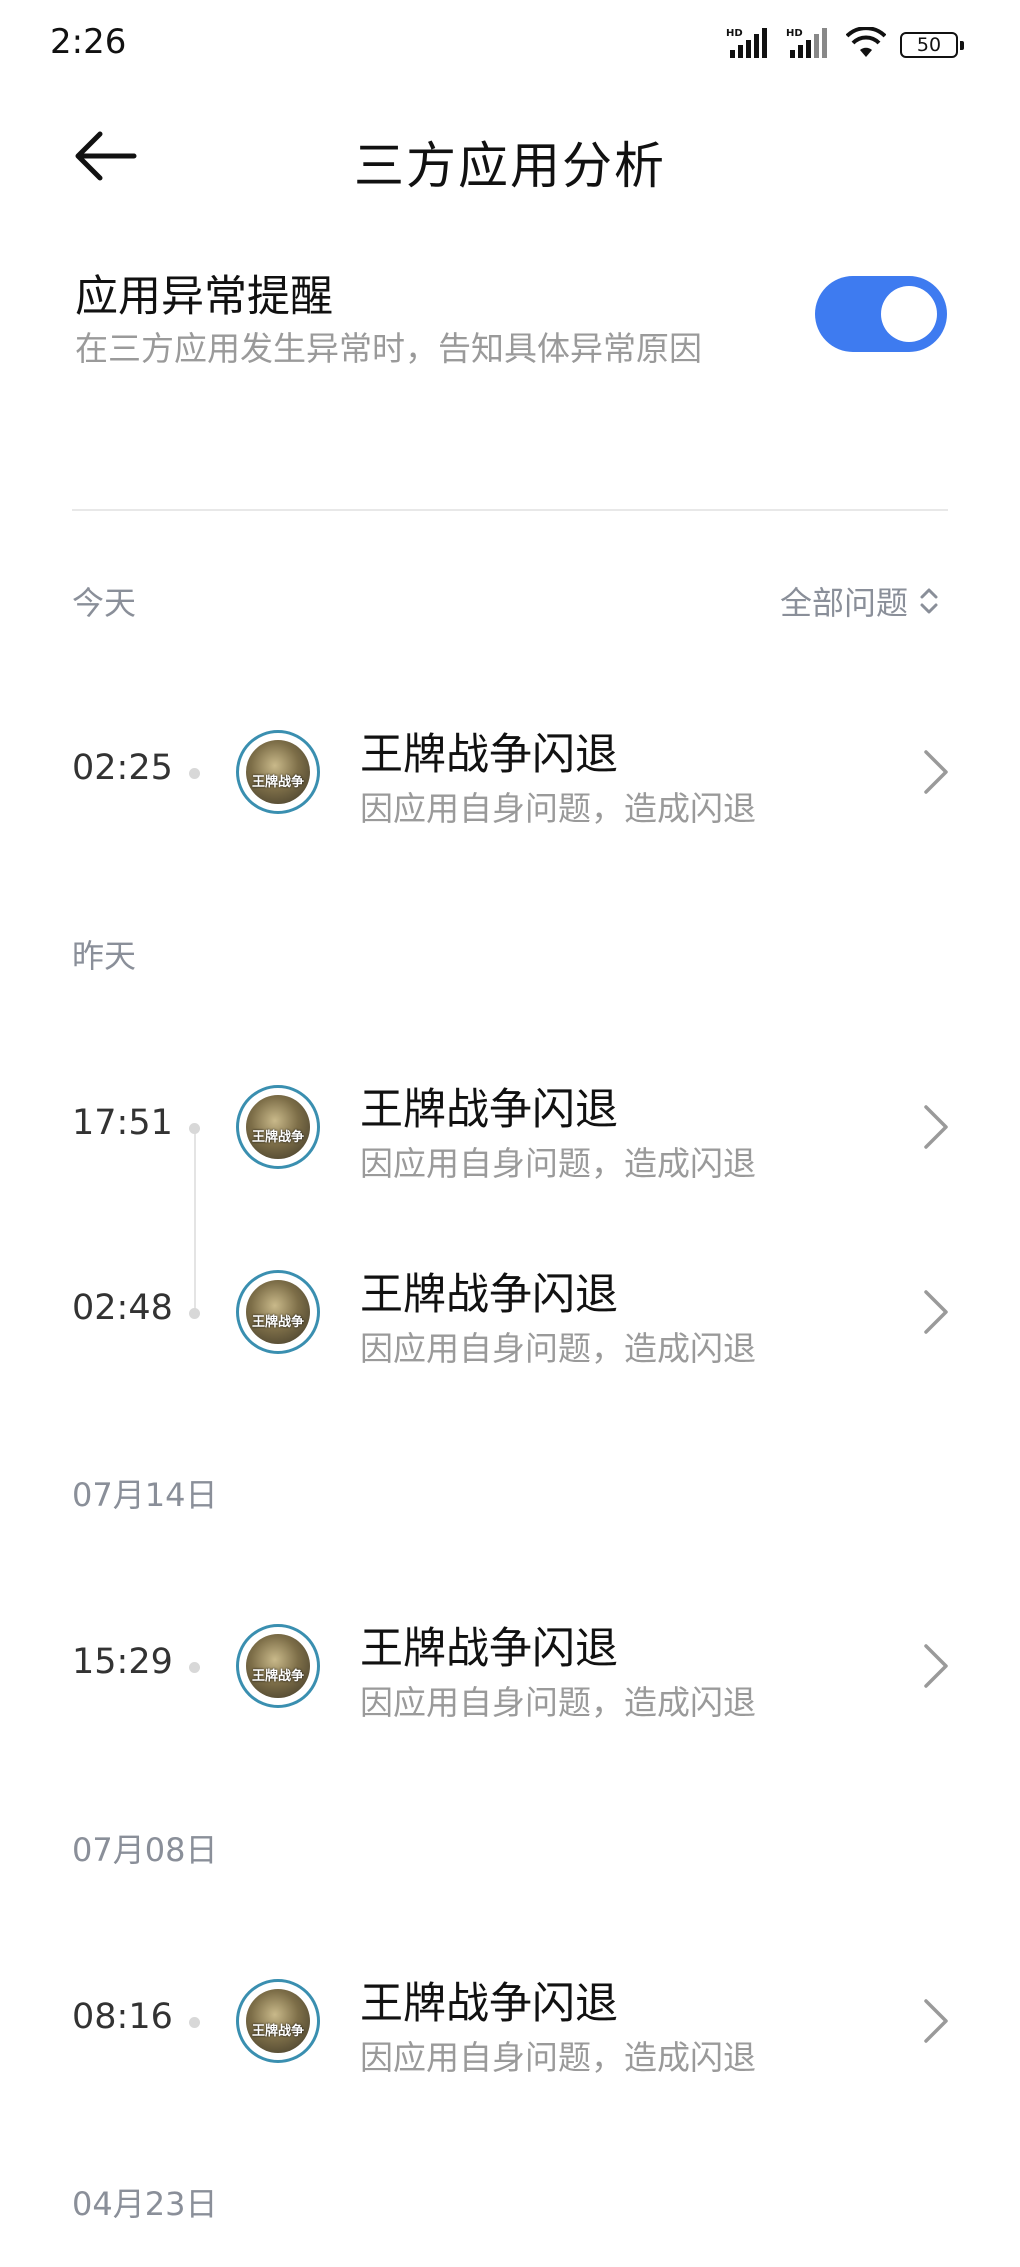 The width and height of the screenshot is (1020, 2267). What do you see at coordinates (866, 44) in the screenshot?
I see `wifi-icon` at bounding box center [866, 44].